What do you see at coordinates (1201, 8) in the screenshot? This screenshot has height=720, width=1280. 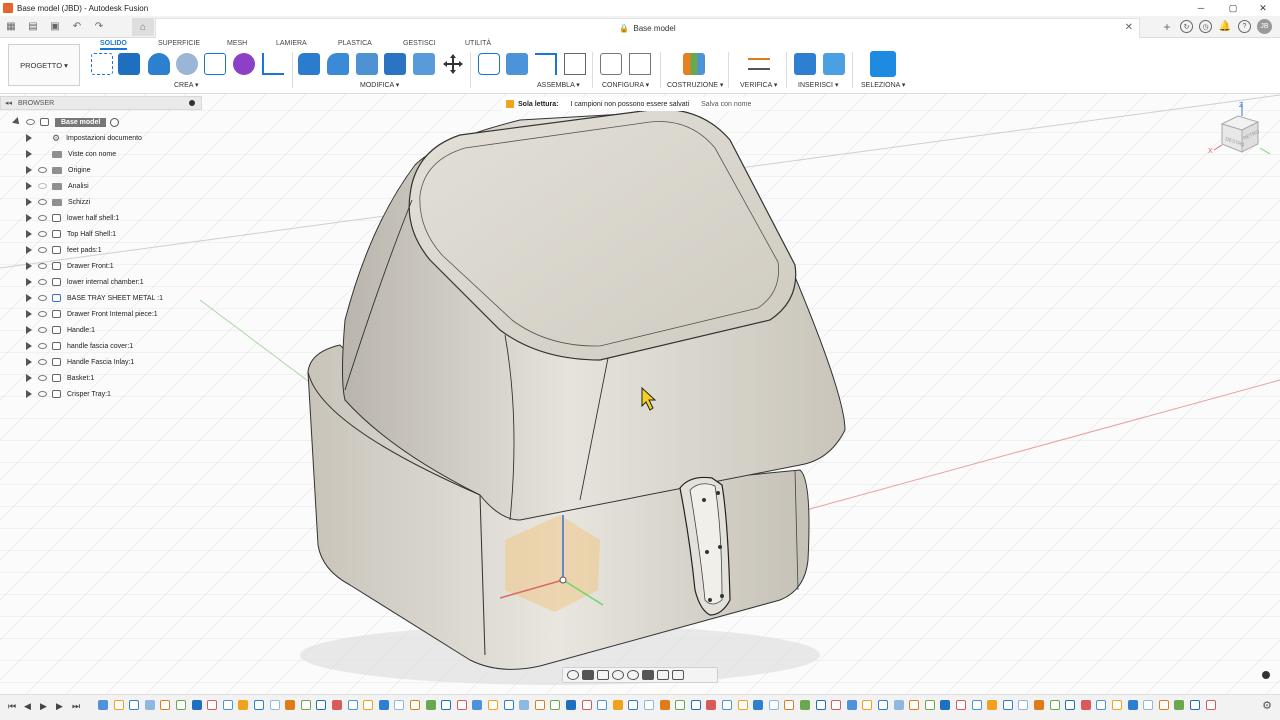 I see `minimize-button: ─` at bounding box center [1201, 8].